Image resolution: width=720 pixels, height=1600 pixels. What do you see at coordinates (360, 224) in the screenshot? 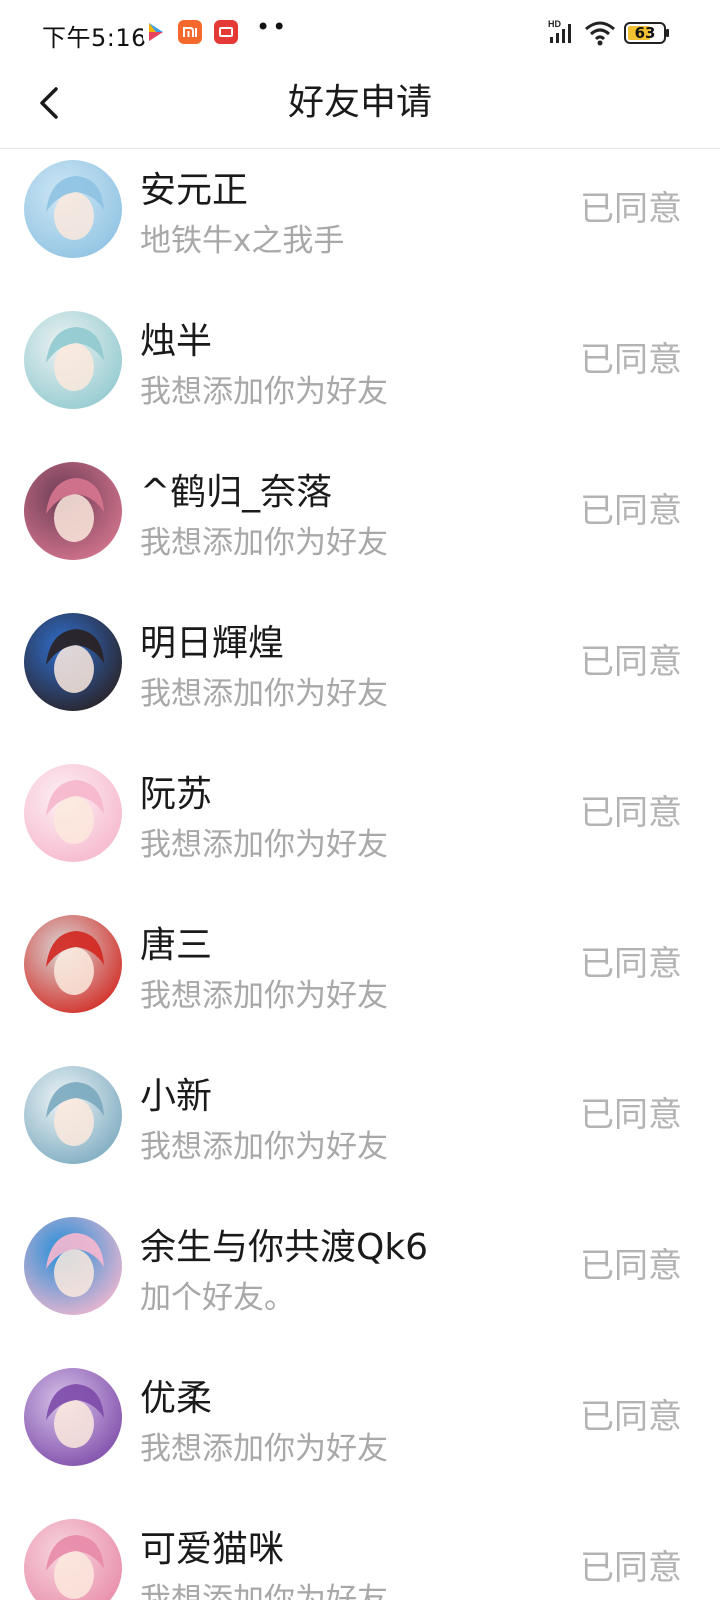
I see `friend-request-item: 安元正 地铁牛x之我手 已同意` at bounding box center [360, 224].